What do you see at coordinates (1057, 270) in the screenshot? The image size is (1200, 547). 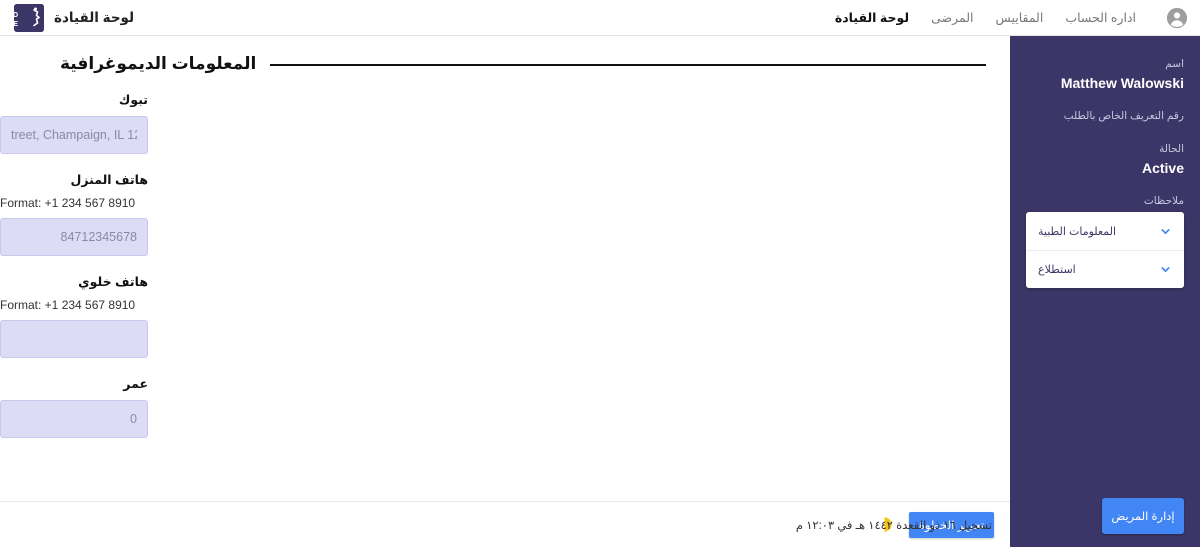 I see `accordion-item-survey-label: استطلاع` at bounding box center [1057, 270].